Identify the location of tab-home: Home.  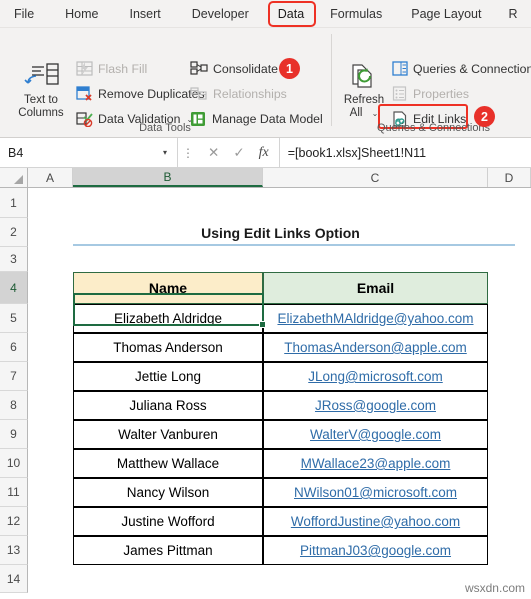
(75, 14).